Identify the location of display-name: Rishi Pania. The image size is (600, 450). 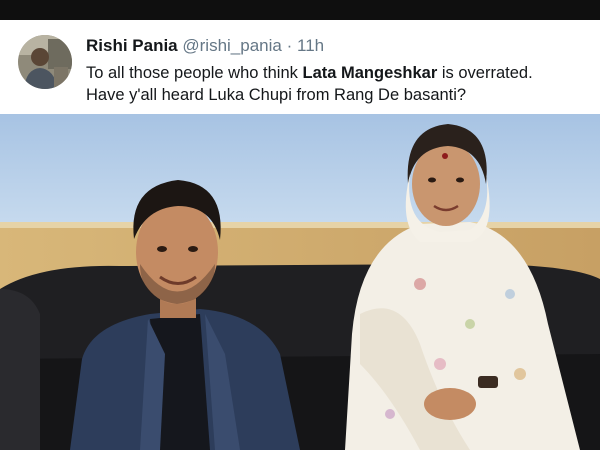
(132, 45).